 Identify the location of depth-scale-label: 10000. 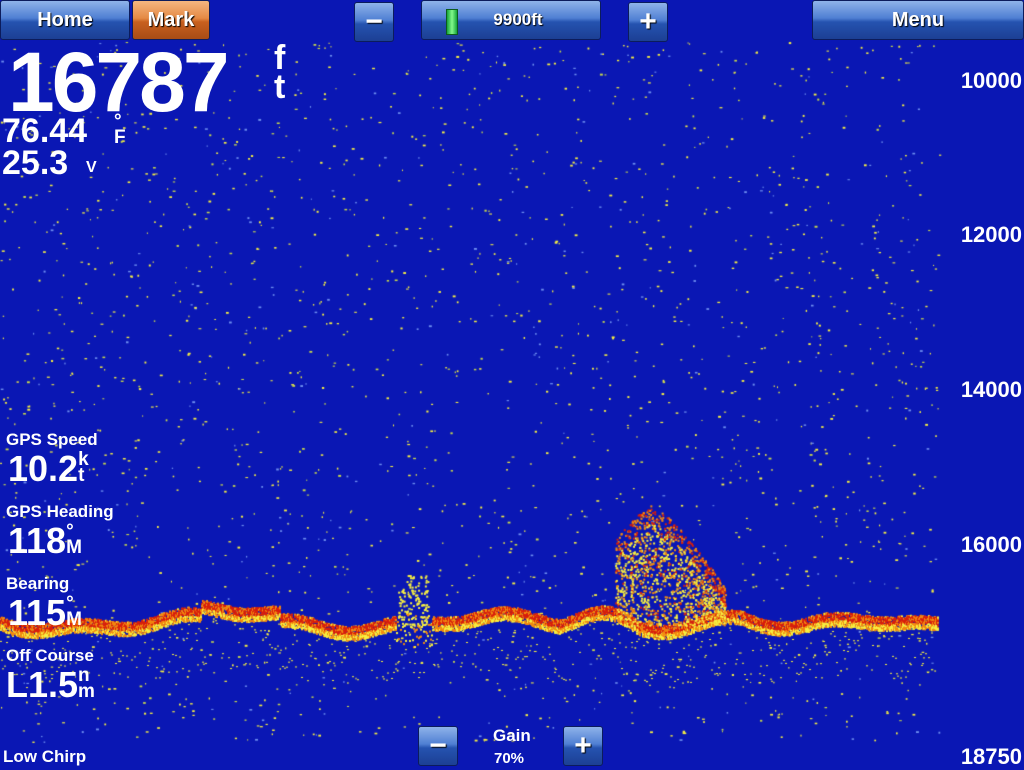
(991, 80).